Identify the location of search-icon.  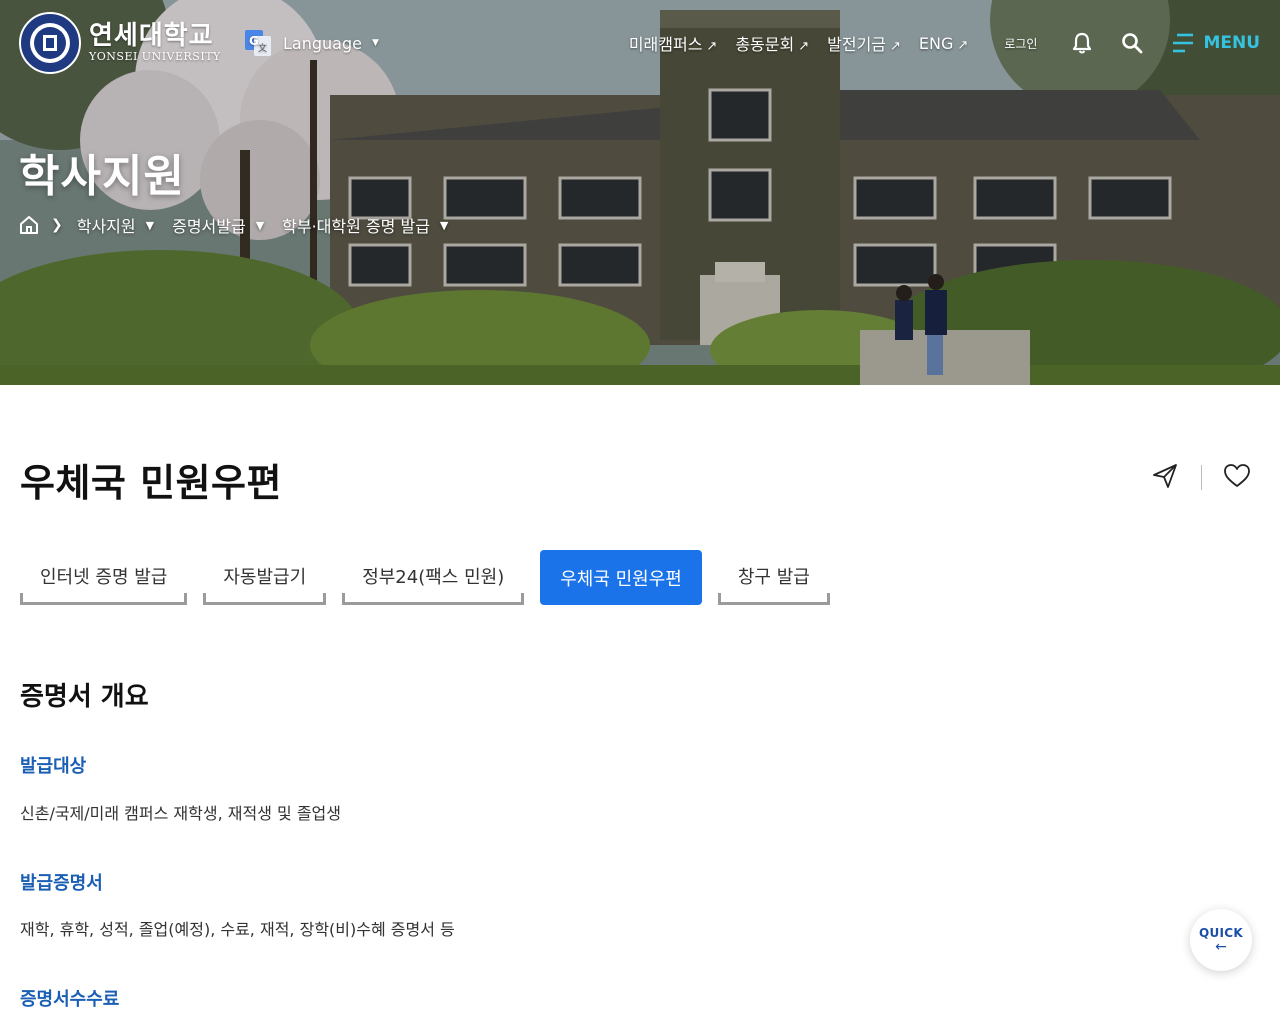
(1132, 43).